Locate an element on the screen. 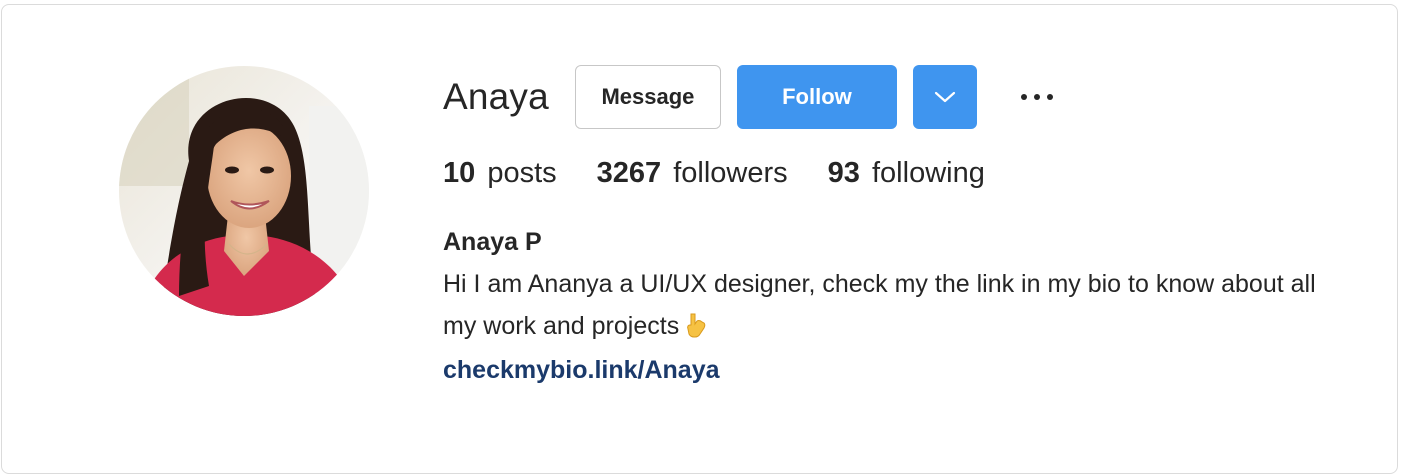  followers-label: followers is located at coordinates (730, 172).